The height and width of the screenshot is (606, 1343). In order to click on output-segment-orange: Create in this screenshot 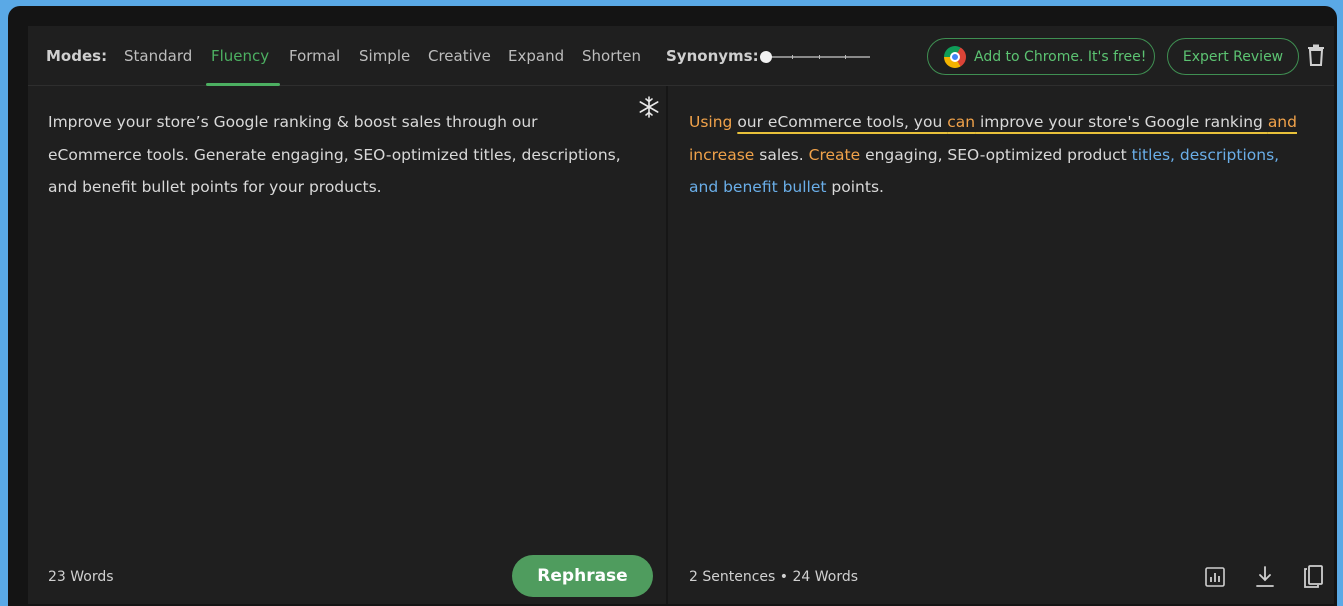, I will do `click(835, 155)`.